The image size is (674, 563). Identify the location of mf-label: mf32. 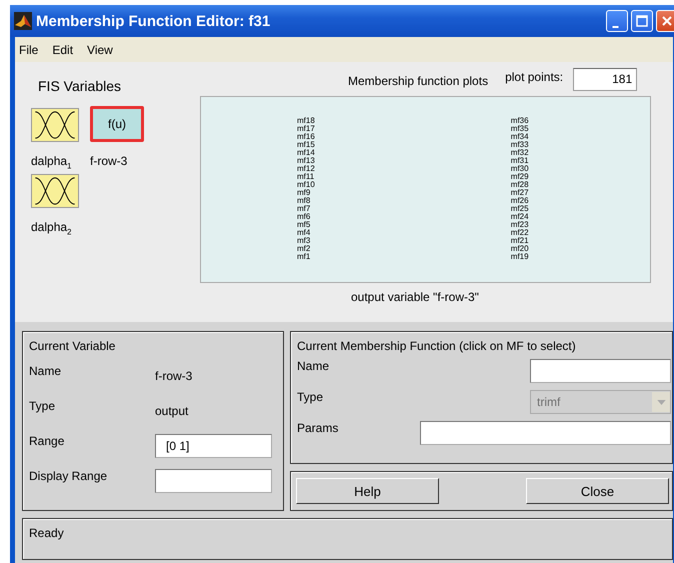
(519, 153).